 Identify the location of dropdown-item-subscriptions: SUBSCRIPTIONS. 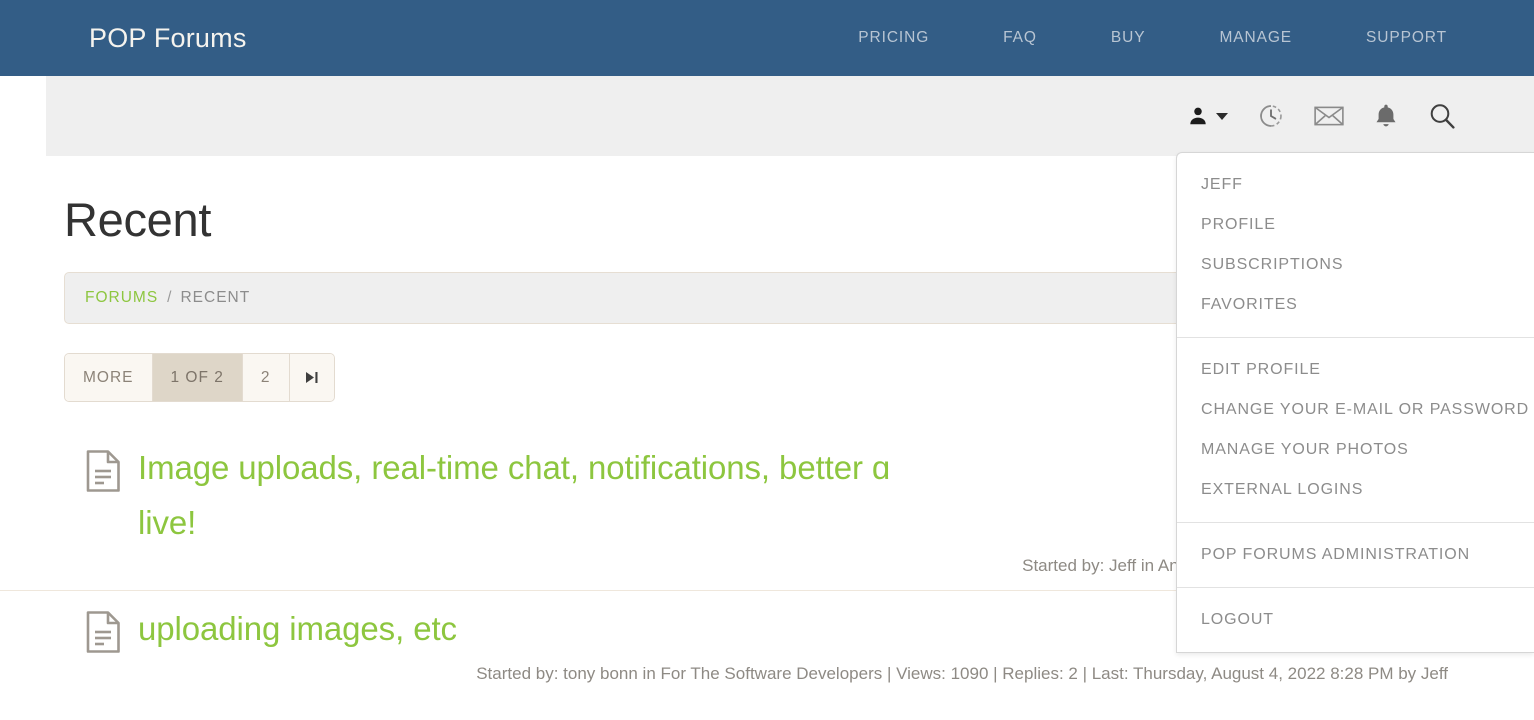
(1355, 265).